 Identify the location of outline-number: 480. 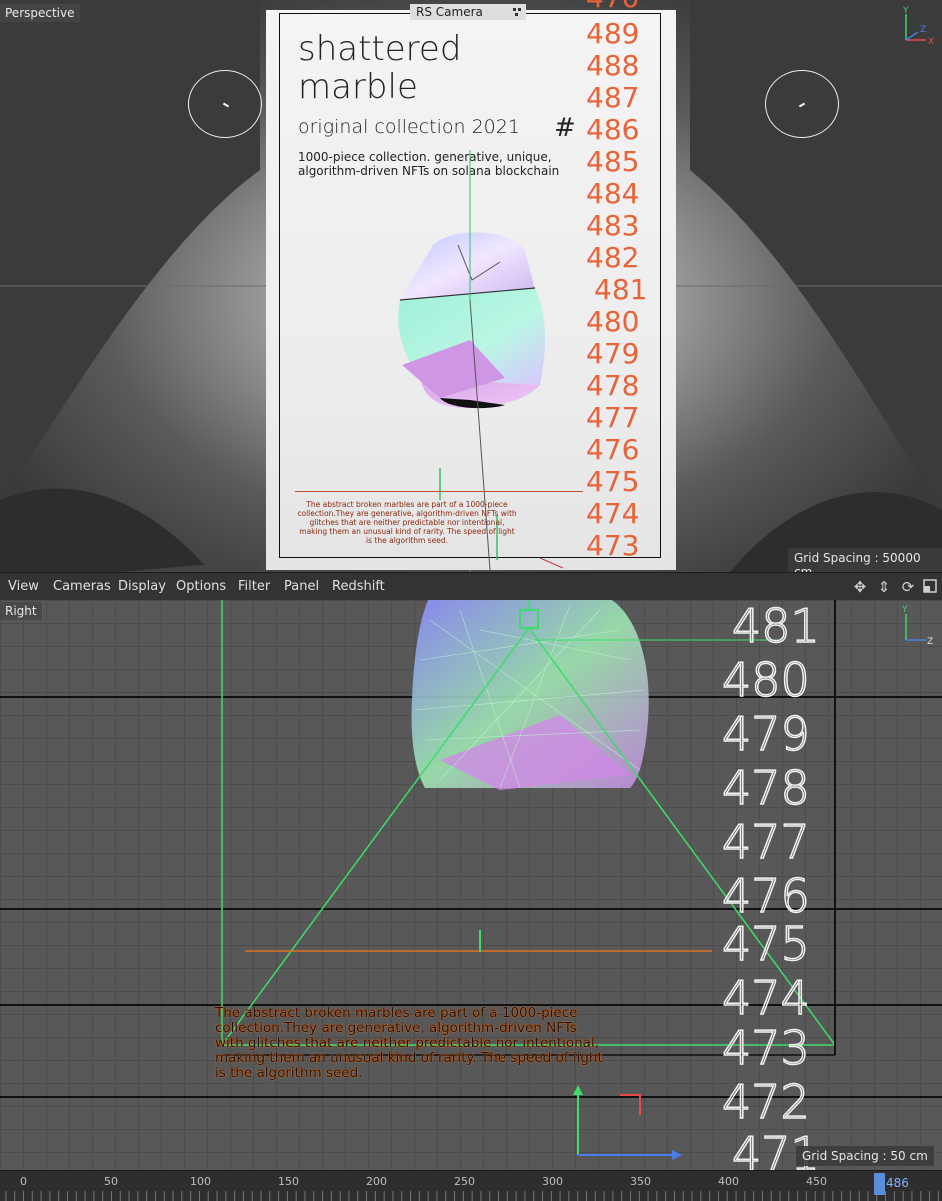
(765, 680).